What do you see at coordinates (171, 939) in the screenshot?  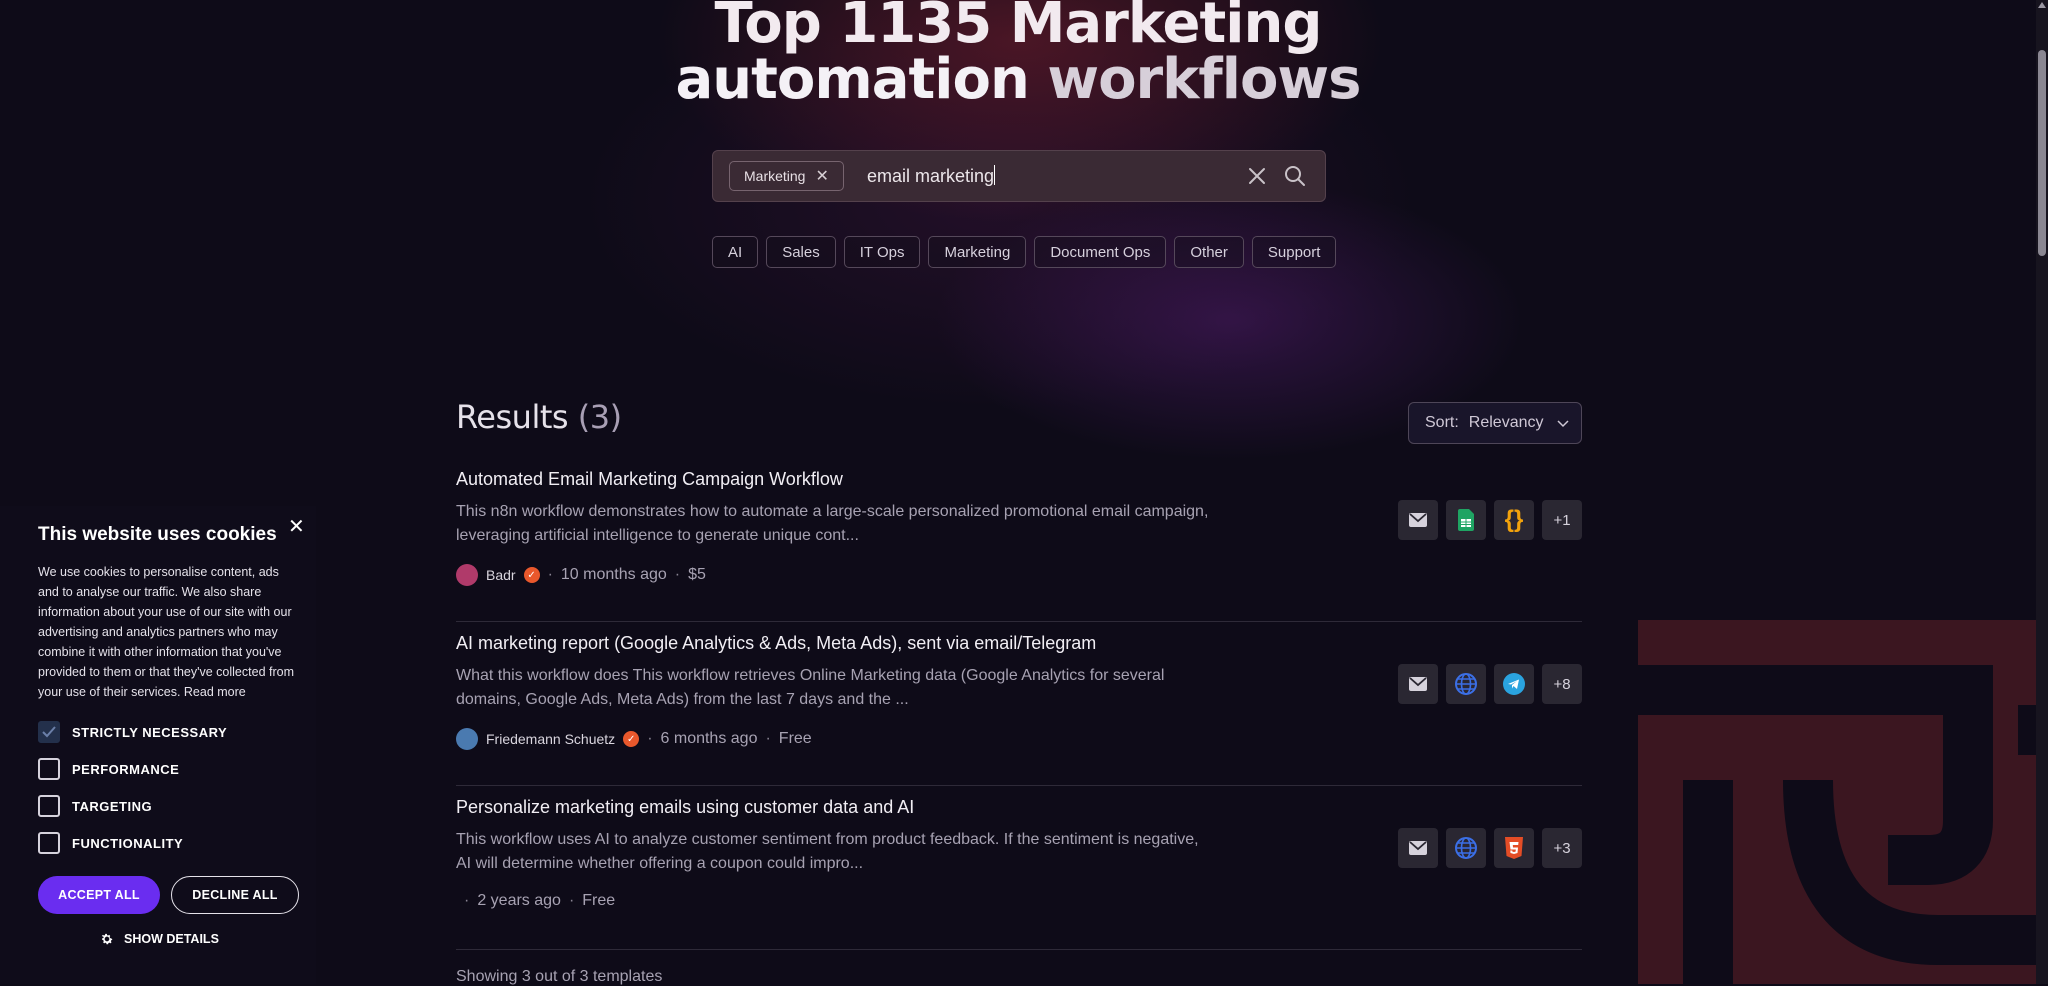 I see `show-details-label: SHOW DETAILS` at bounding box center [171, 939].